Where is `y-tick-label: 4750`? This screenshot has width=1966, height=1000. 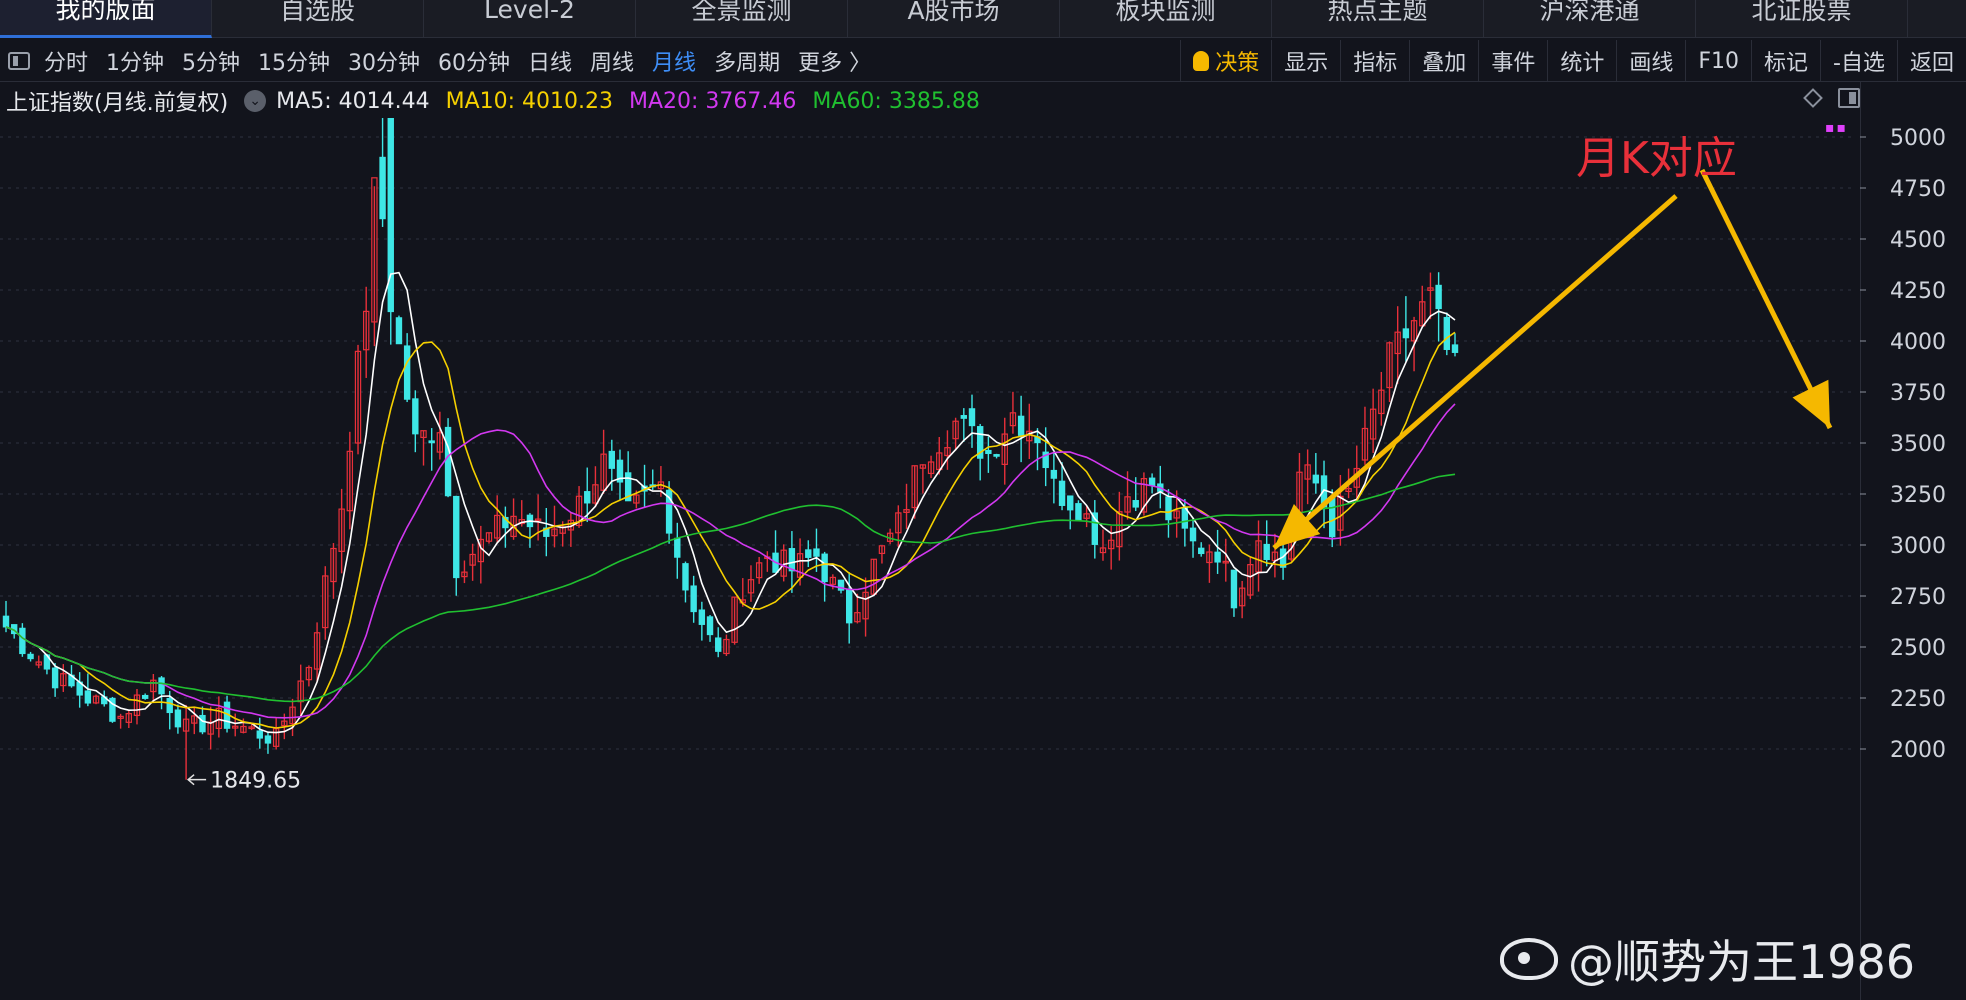 y-tick-label: 4750 is located at coordinates (1918, 189).